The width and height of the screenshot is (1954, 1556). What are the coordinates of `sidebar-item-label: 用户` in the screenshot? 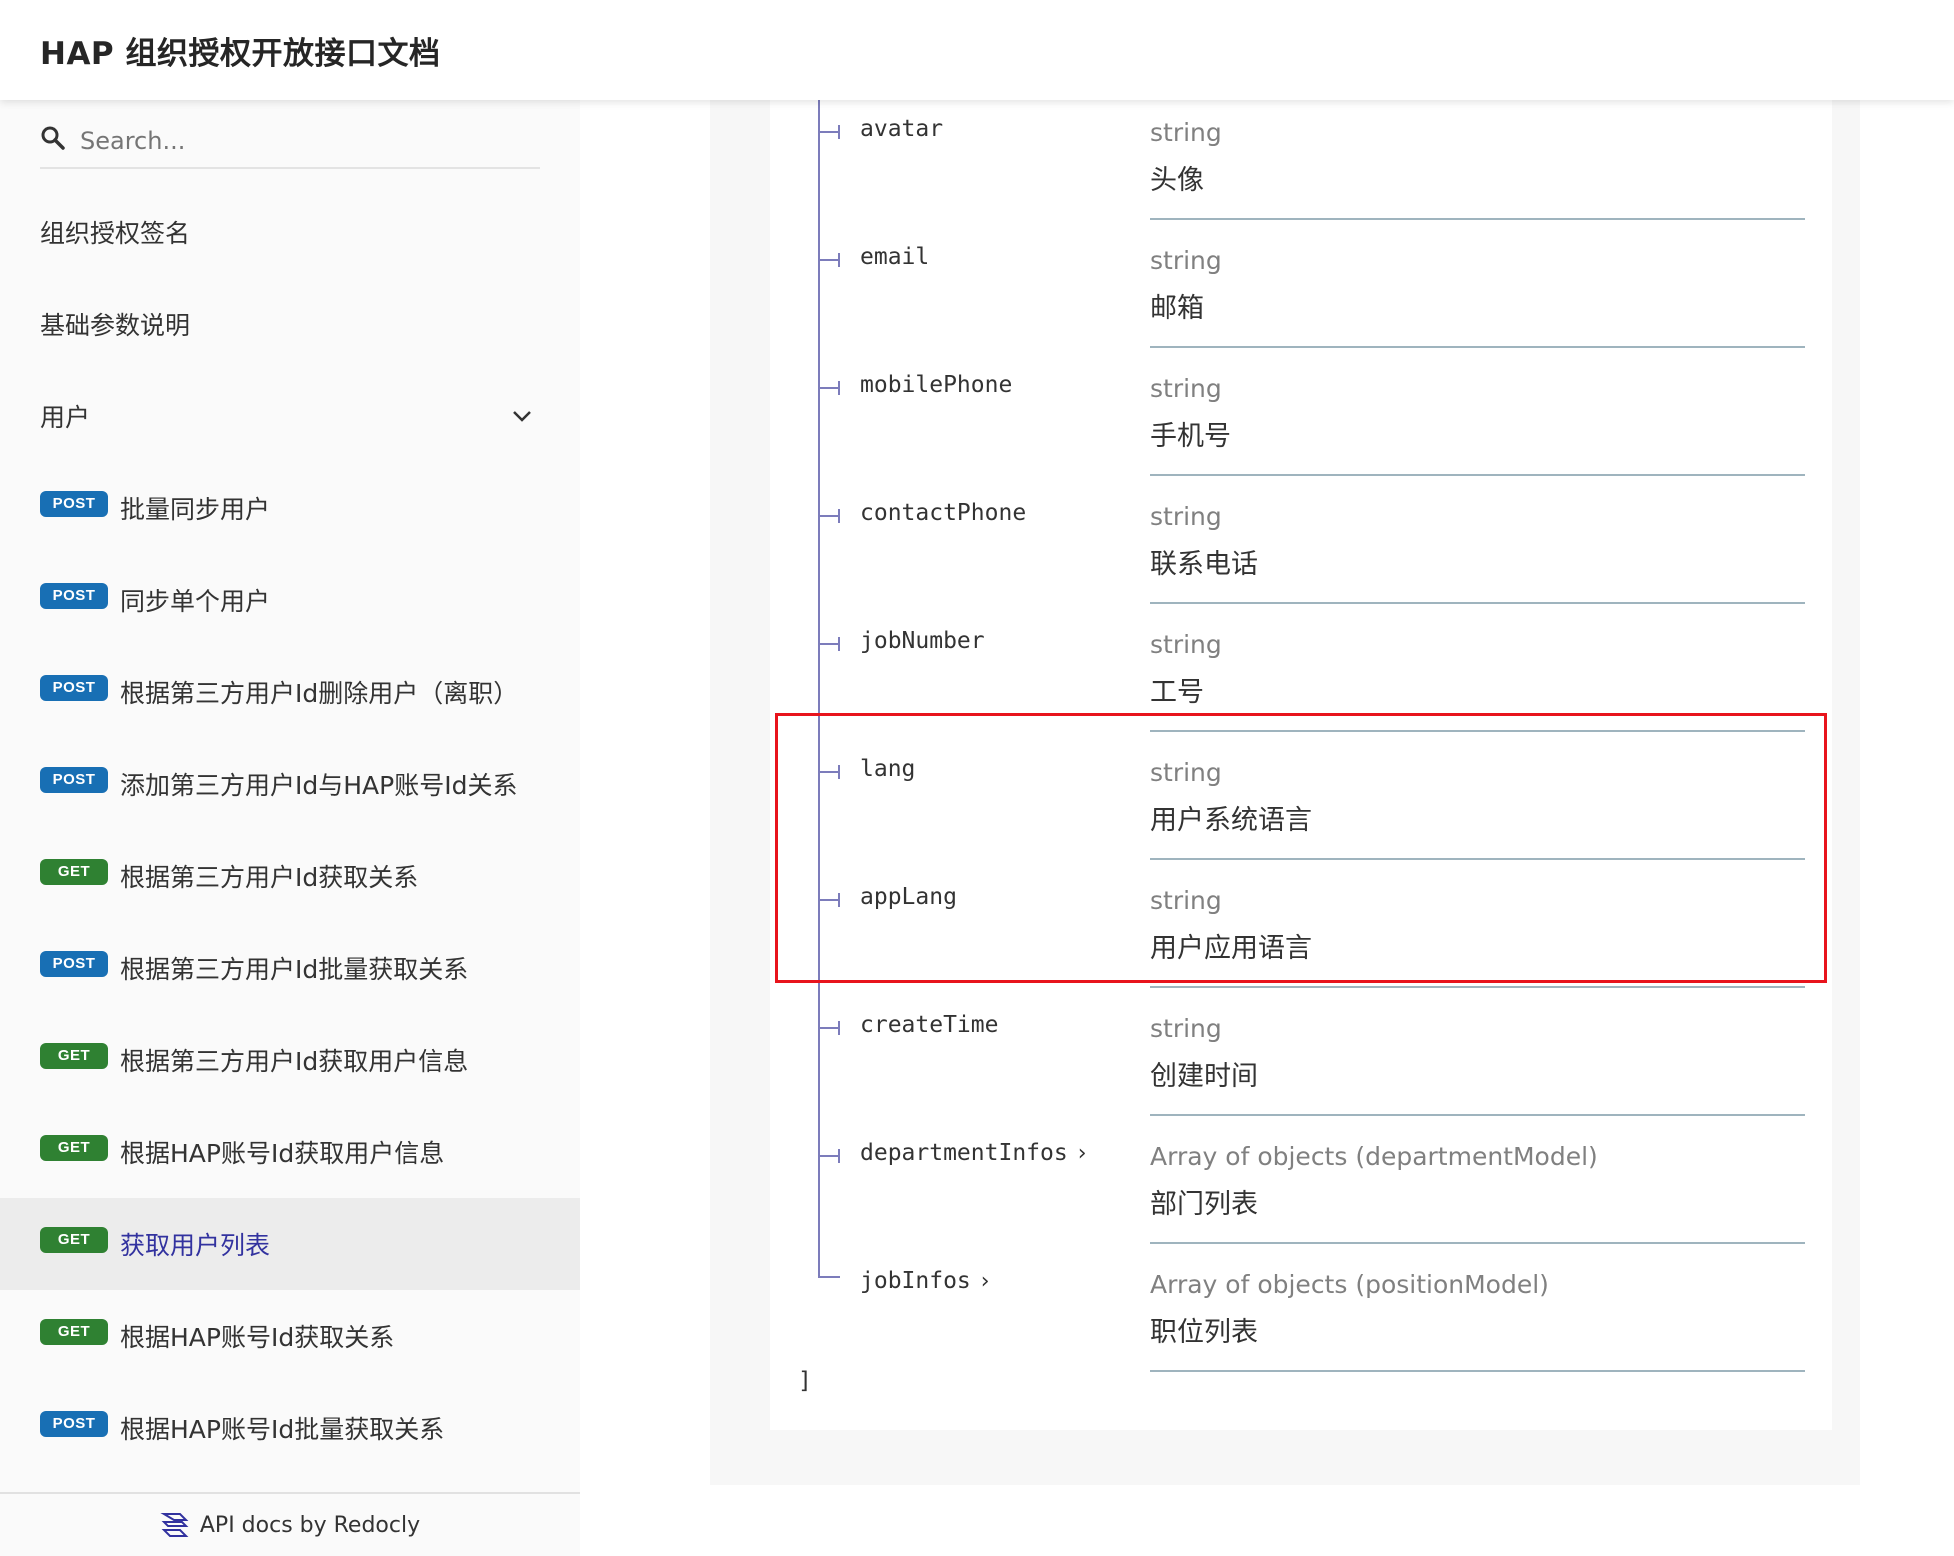 It's located at (65, 417).